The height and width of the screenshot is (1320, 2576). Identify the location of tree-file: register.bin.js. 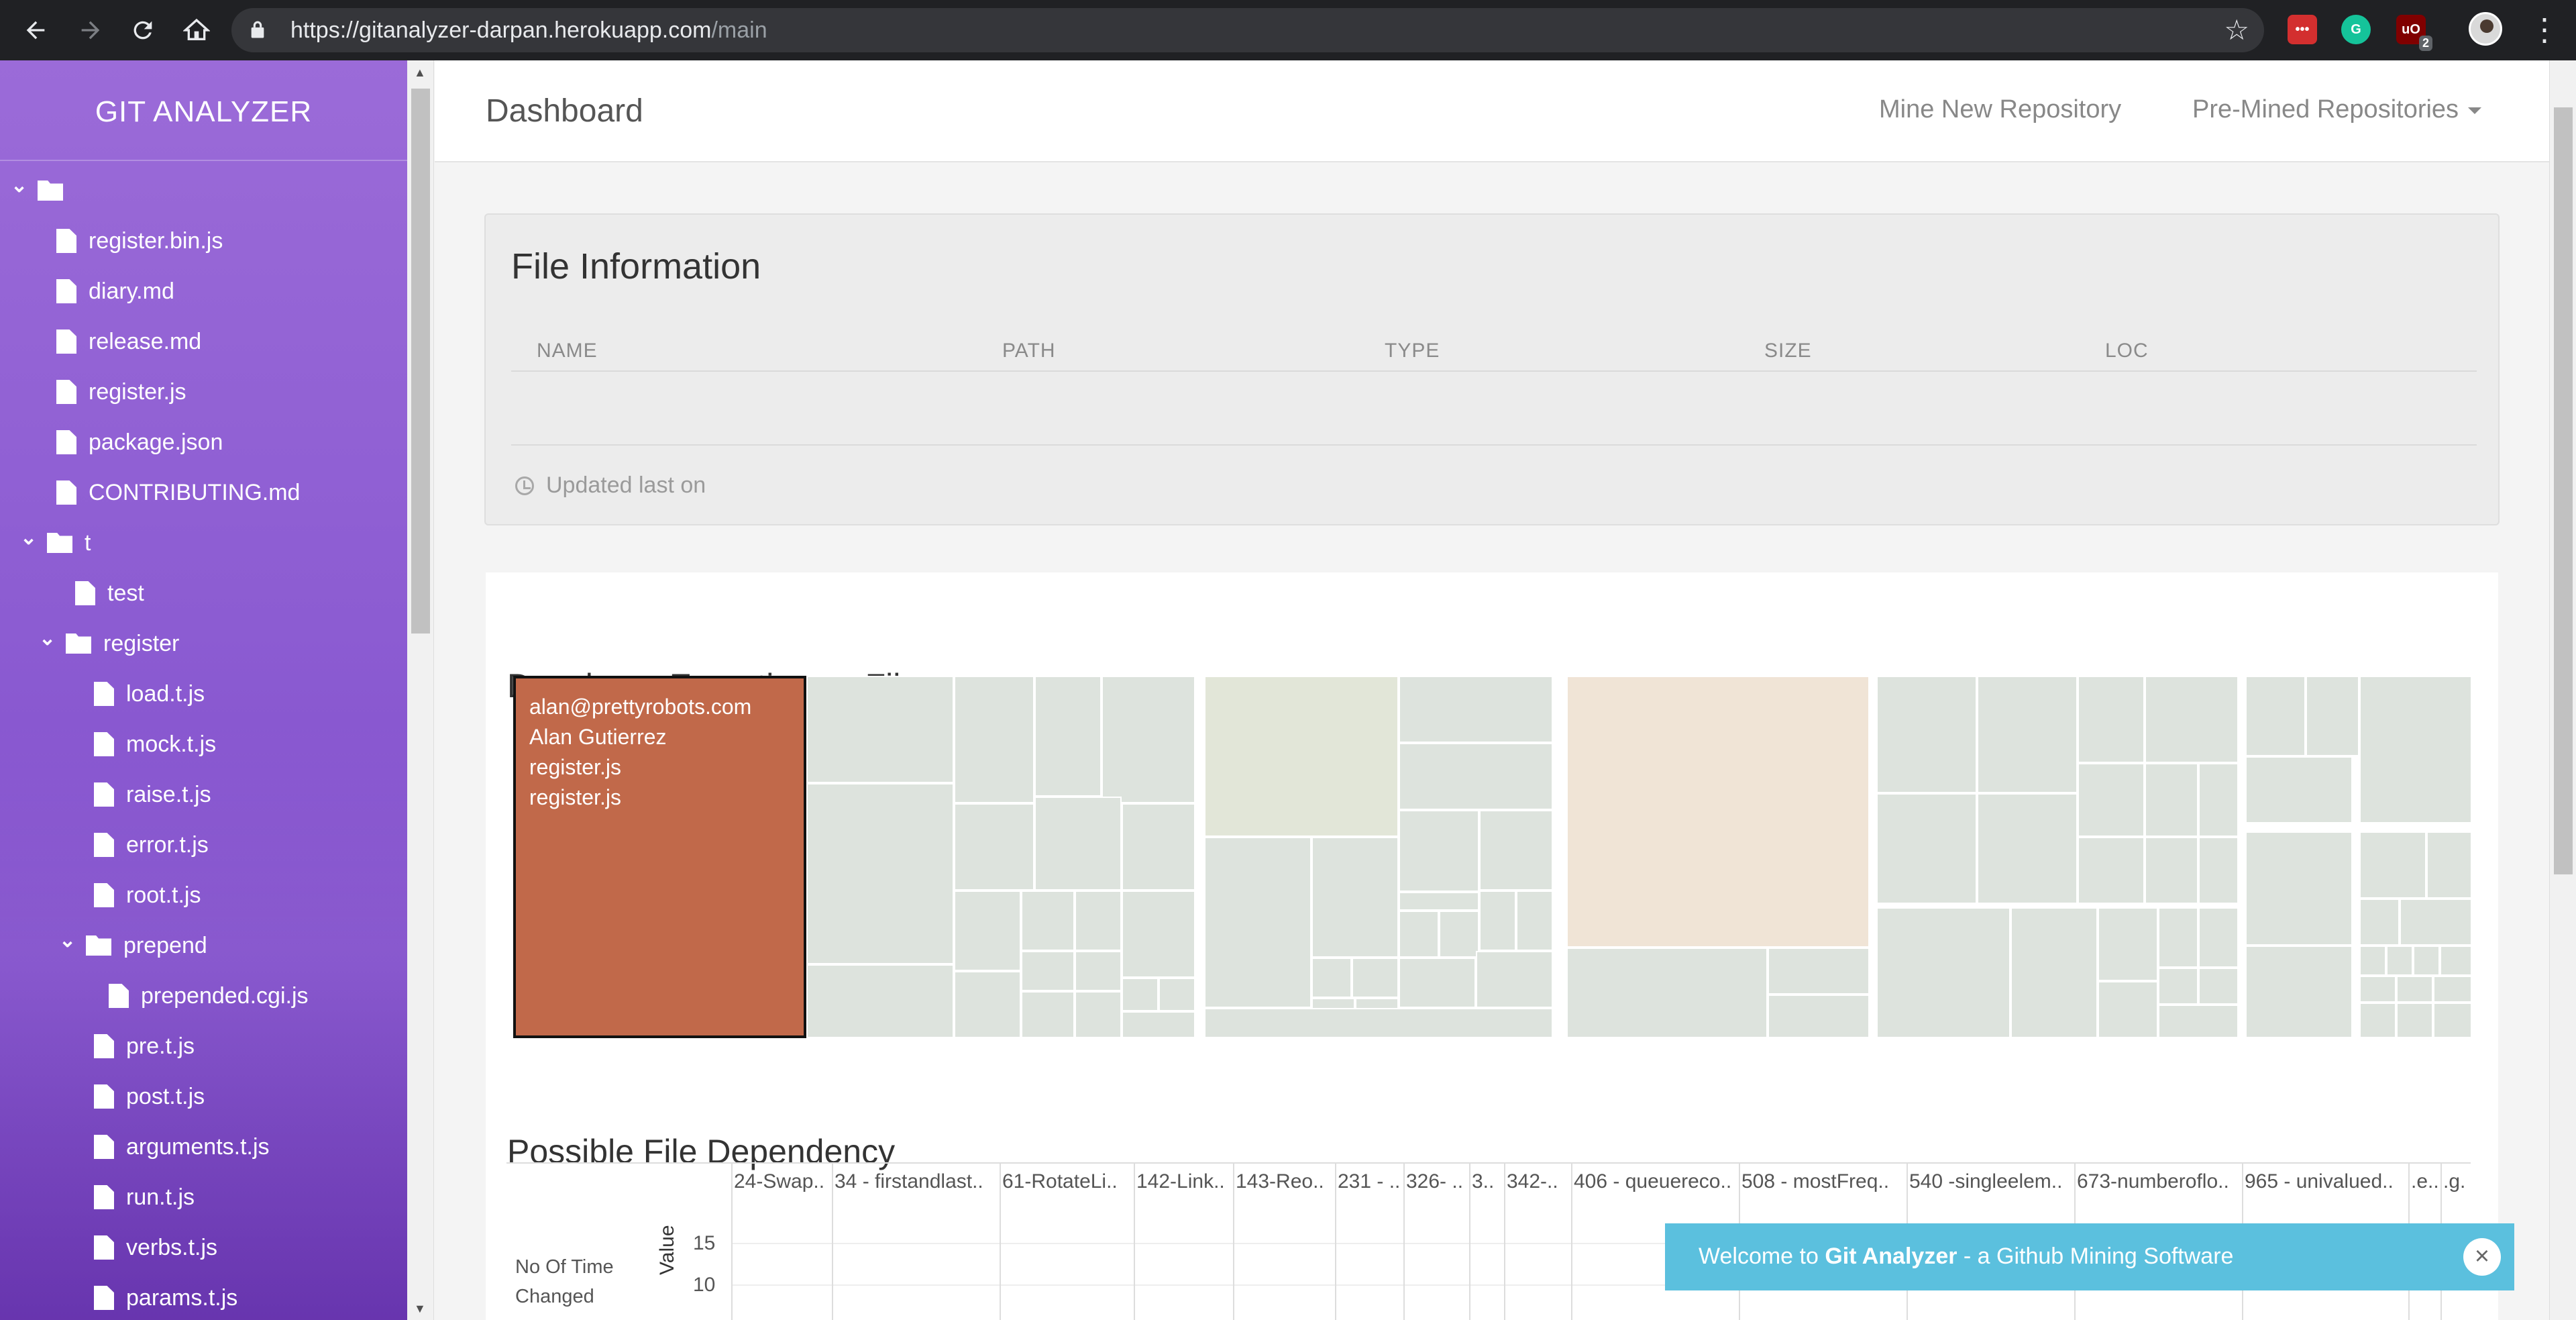
(139, 241).